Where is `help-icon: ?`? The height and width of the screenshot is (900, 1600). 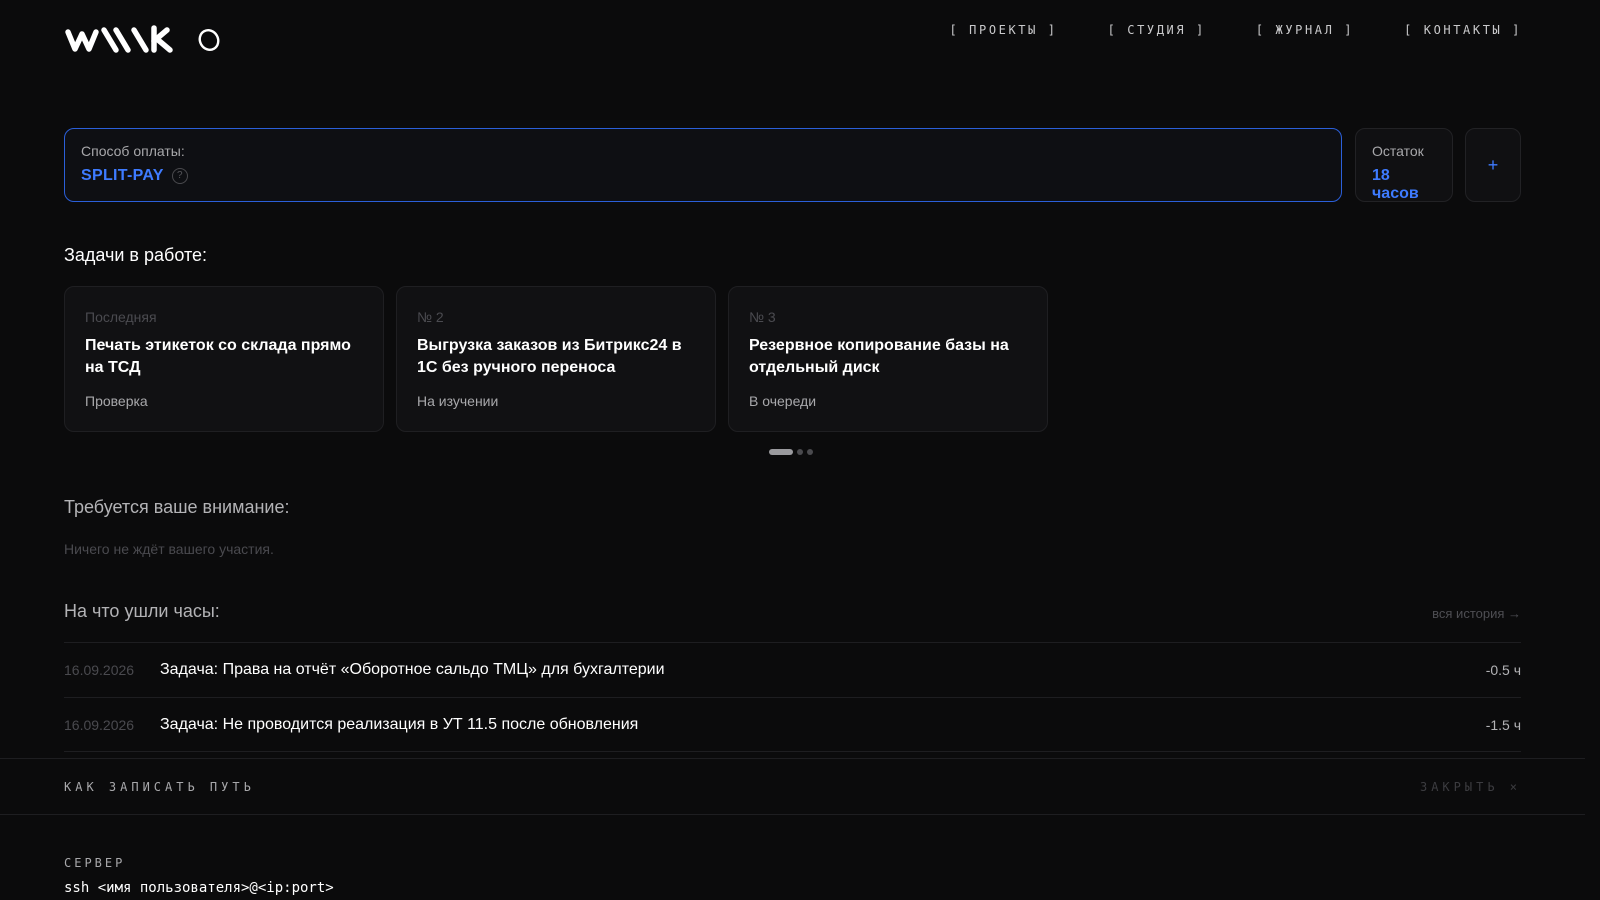 help-icon: ? is located at coordinates (179, 176).